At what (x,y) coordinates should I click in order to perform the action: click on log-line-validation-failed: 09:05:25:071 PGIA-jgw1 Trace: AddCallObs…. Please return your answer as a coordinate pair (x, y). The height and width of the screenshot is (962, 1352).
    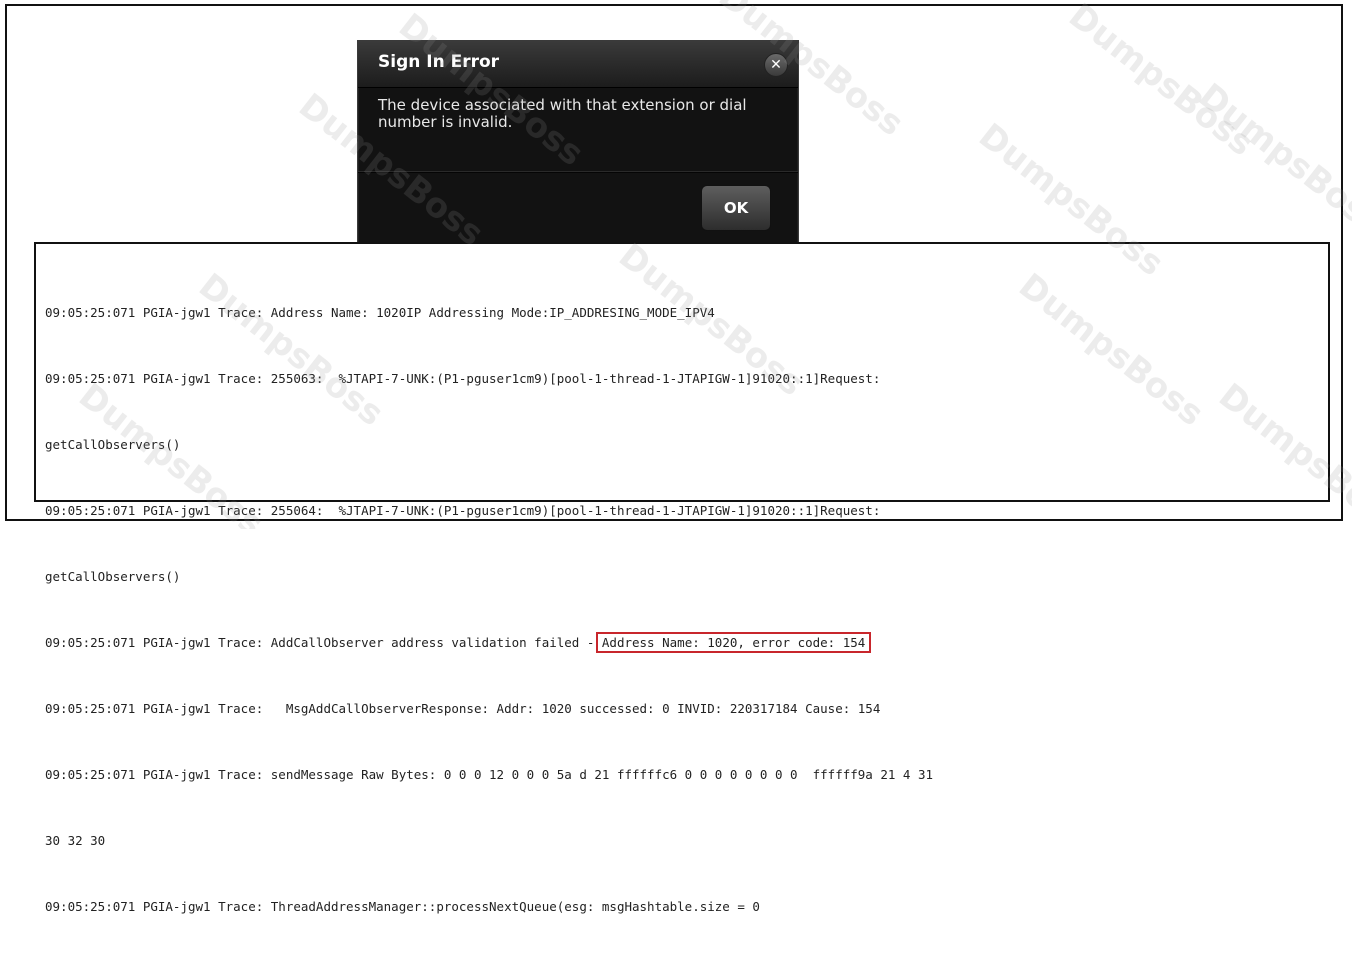
    Looking at the image, I should click on (682, 643).